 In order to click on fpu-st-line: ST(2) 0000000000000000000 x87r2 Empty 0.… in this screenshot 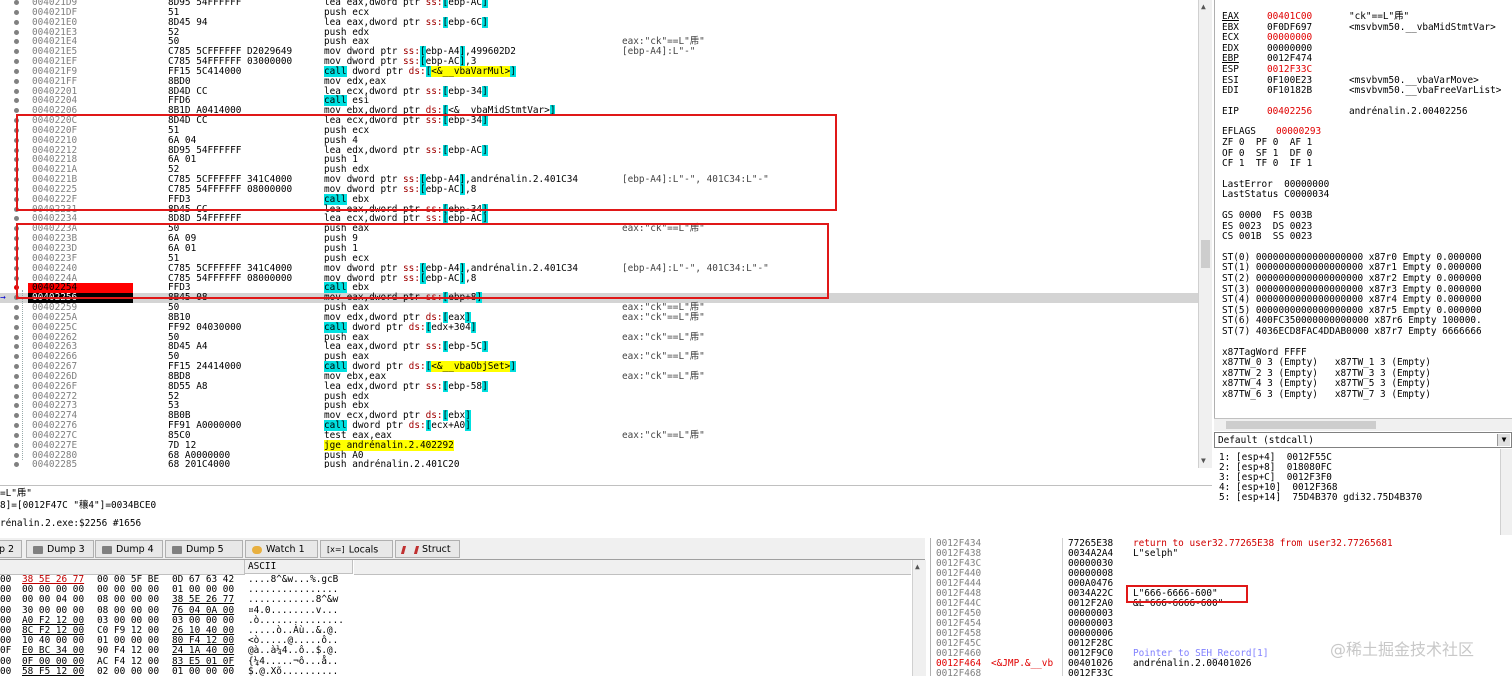, I will do `click(1352, 279)`.